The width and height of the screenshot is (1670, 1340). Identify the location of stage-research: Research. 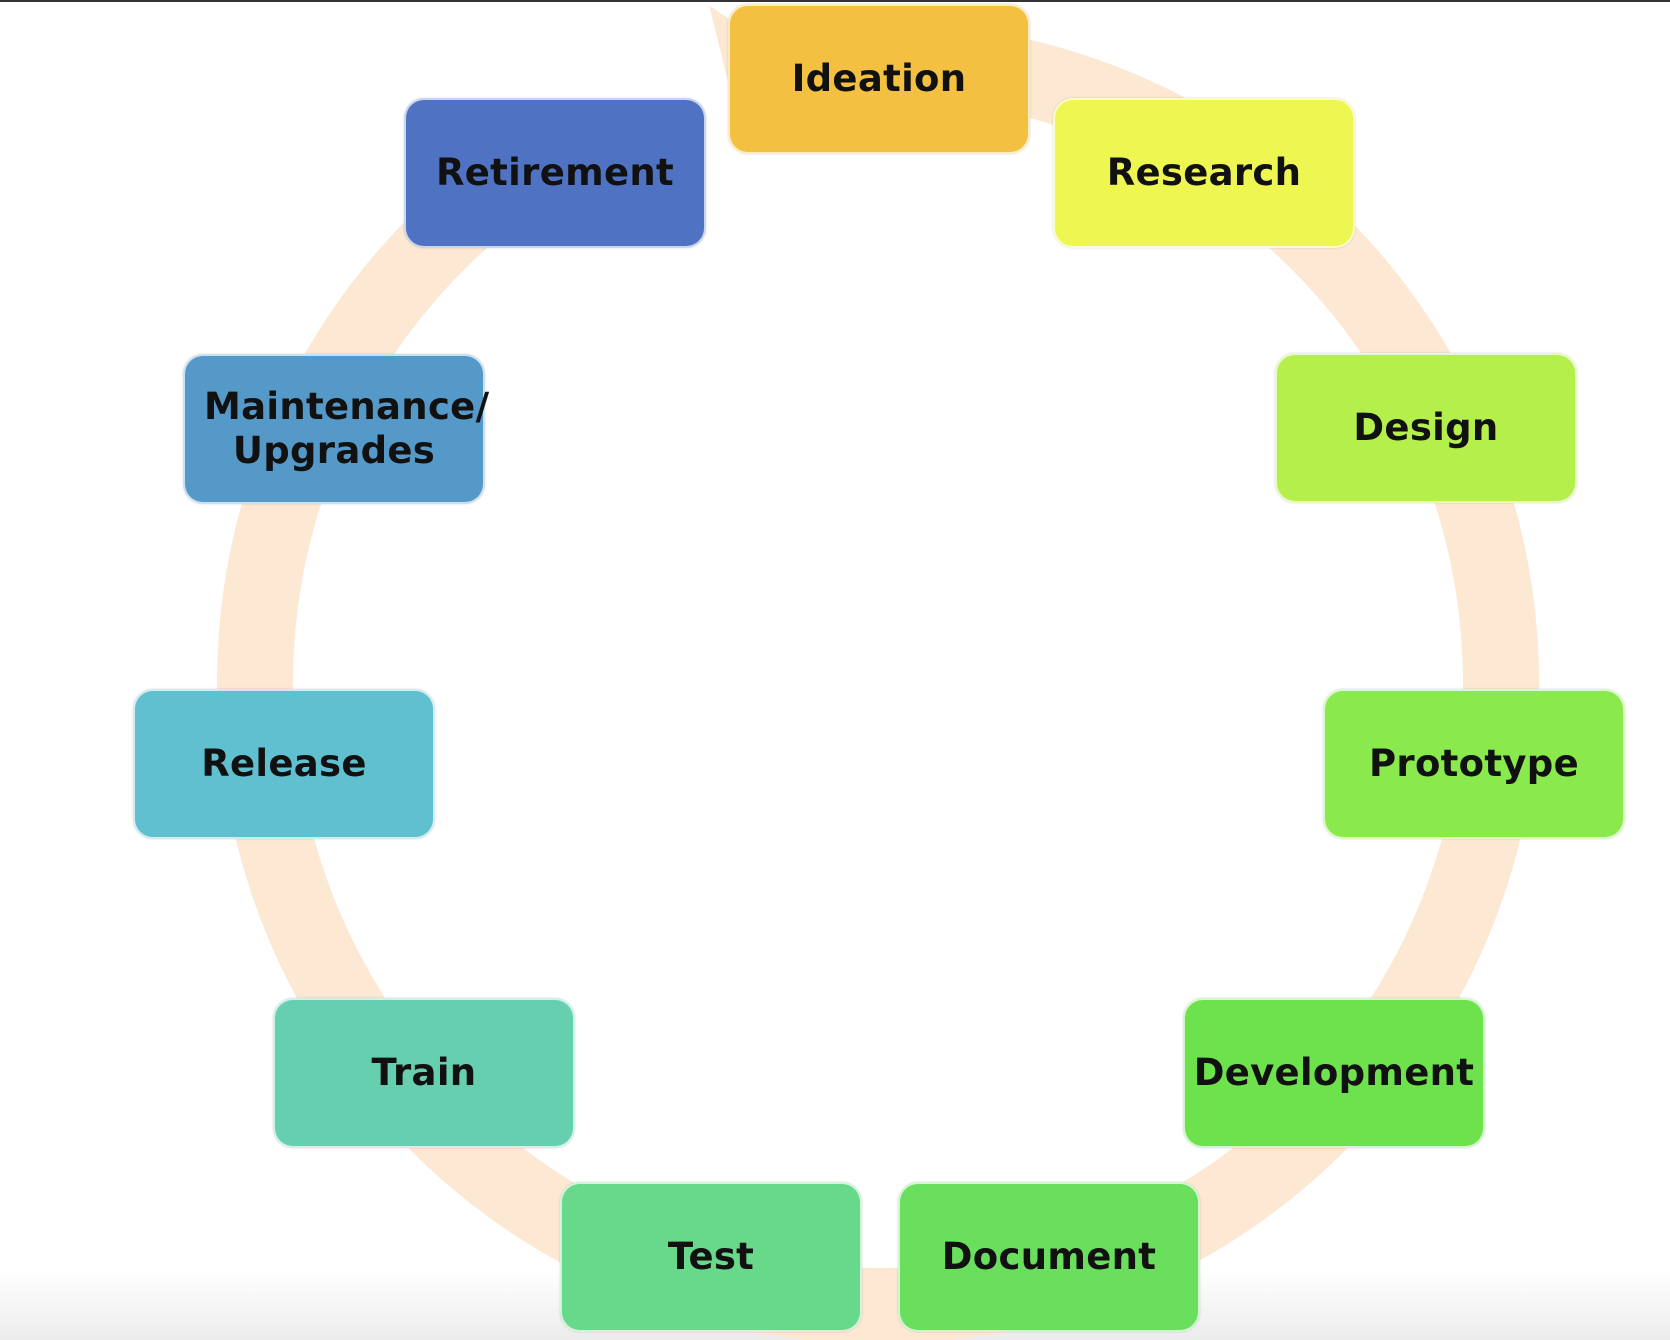
(1204, 173).